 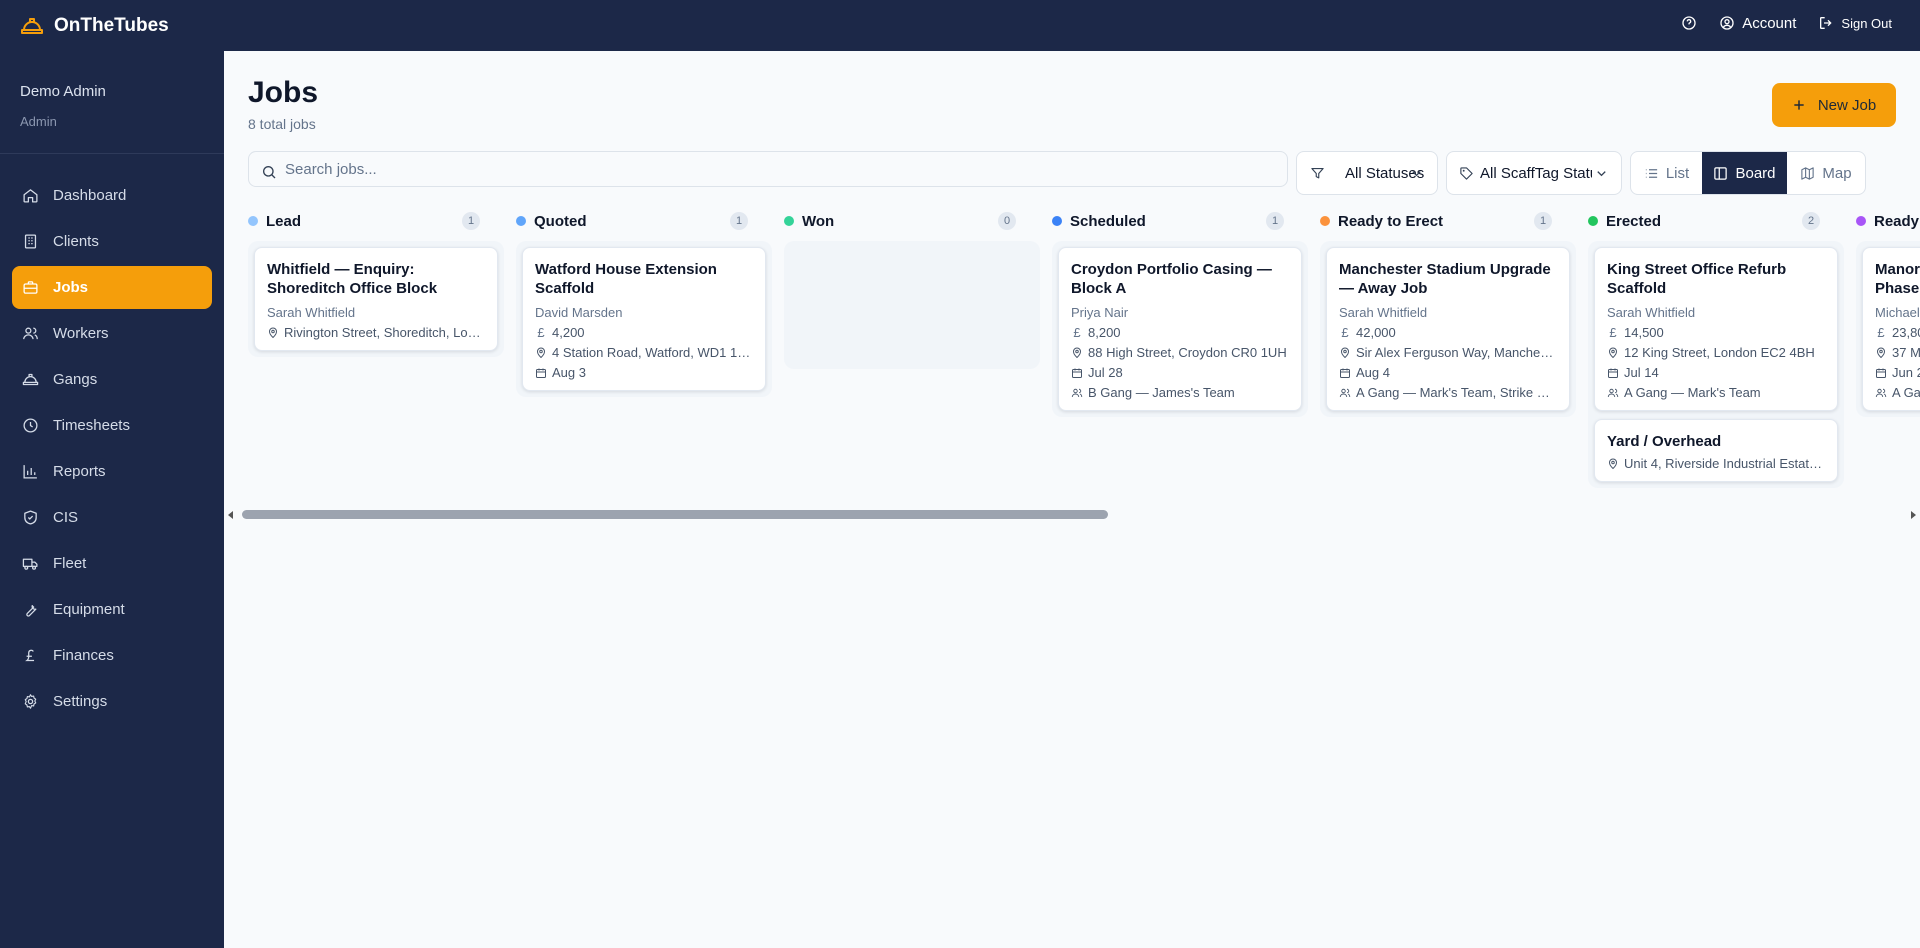 What do you see at coordinates (1799, 105) in the screenshot?
I see `plus-icon` at bounding box center [1799, 105].